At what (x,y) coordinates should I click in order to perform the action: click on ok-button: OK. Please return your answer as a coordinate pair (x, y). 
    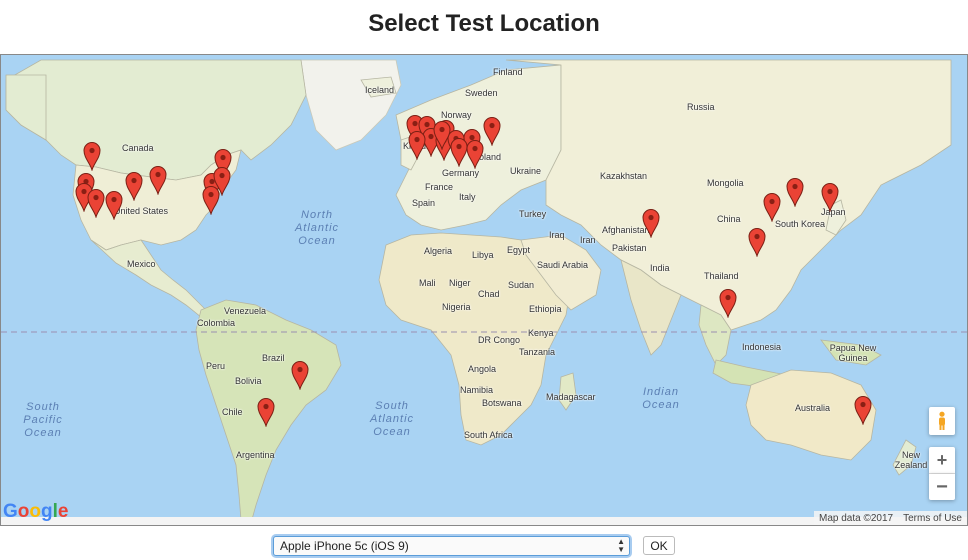
    Looking at the image, I should click on (659, 545).